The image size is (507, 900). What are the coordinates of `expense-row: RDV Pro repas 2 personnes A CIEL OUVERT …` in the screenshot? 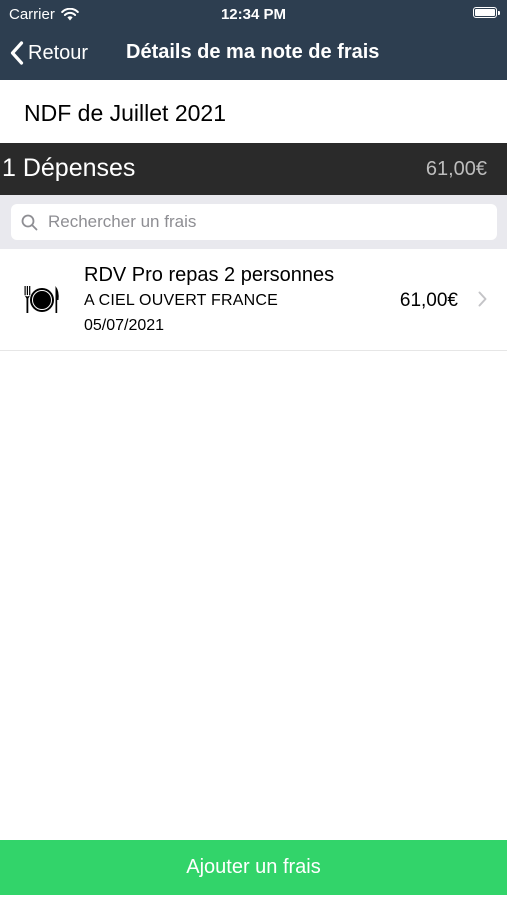 It's located at (253, 300).